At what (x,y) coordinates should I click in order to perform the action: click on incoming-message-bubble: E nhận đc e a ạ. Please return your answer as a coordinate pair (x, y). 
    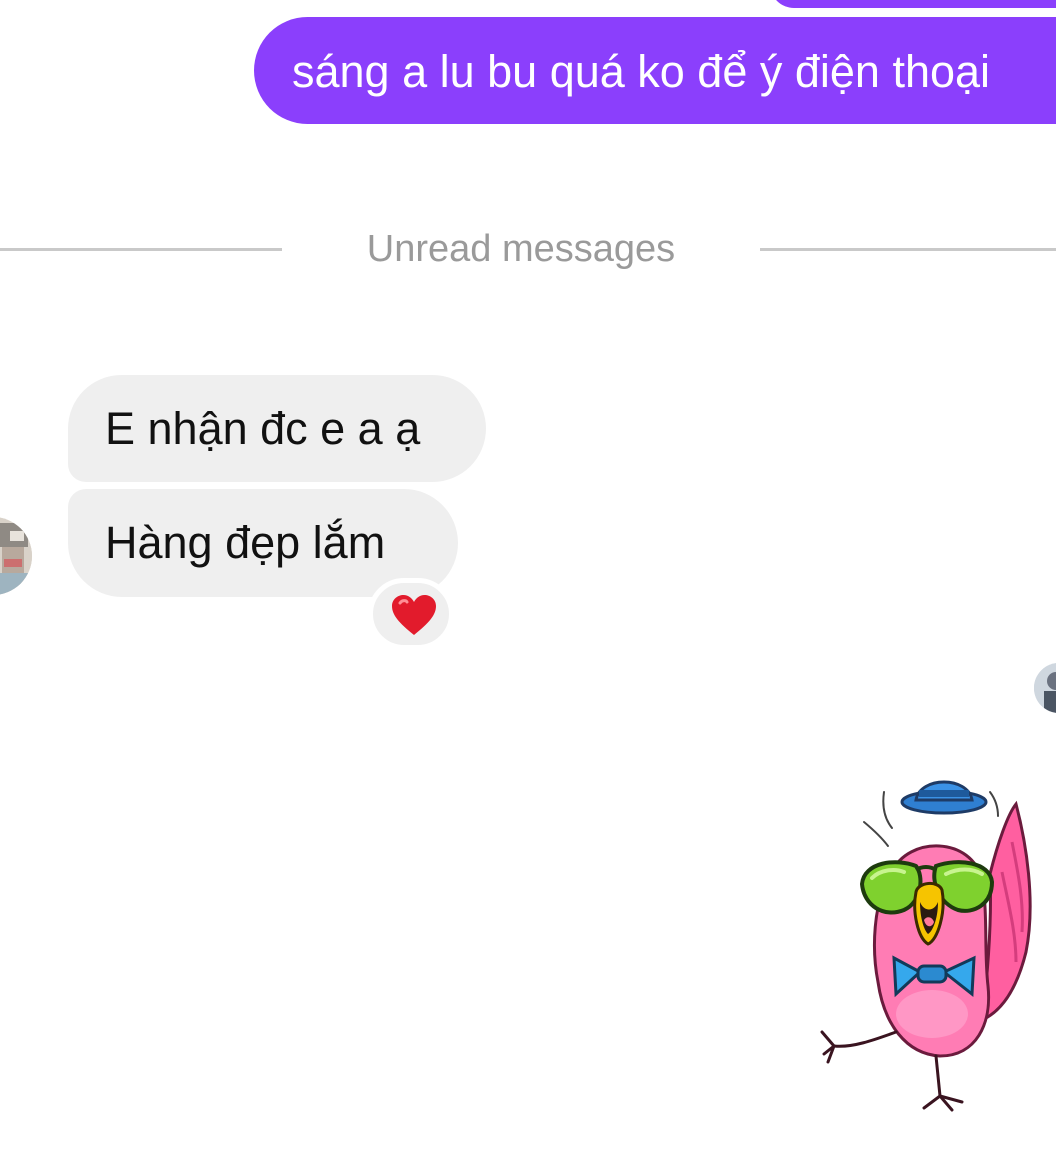
    Looking at the image, I should click on (277, 428).